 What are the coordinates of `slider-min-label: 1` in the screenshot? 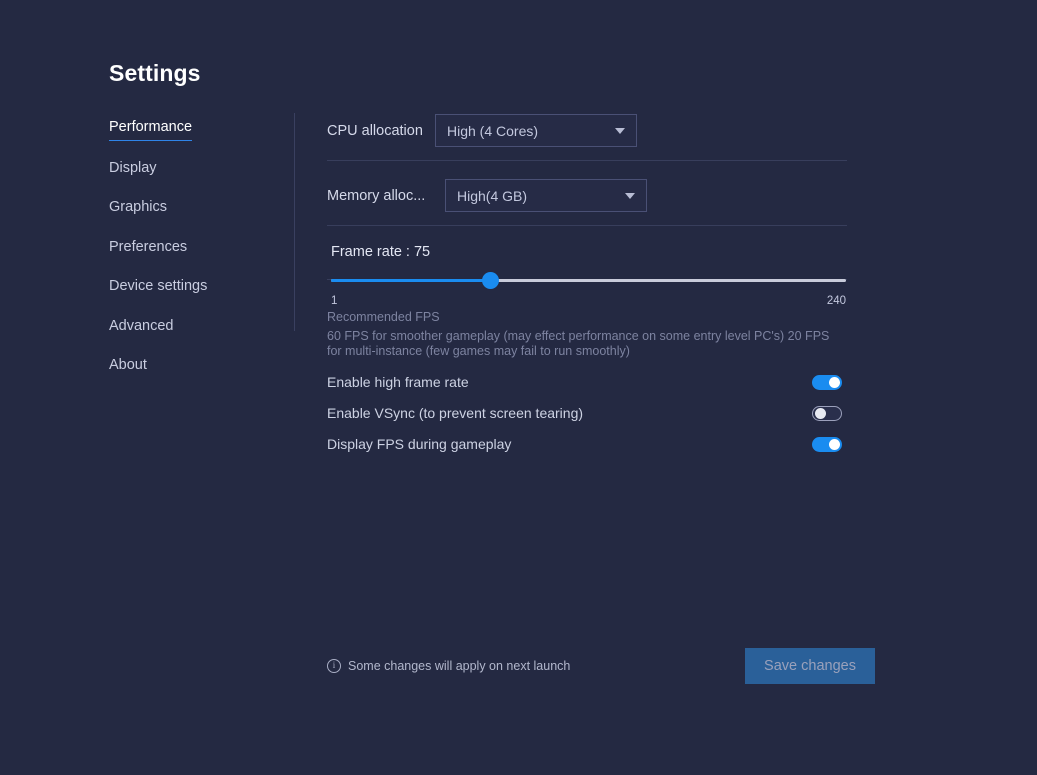 It's located at (334, 301).